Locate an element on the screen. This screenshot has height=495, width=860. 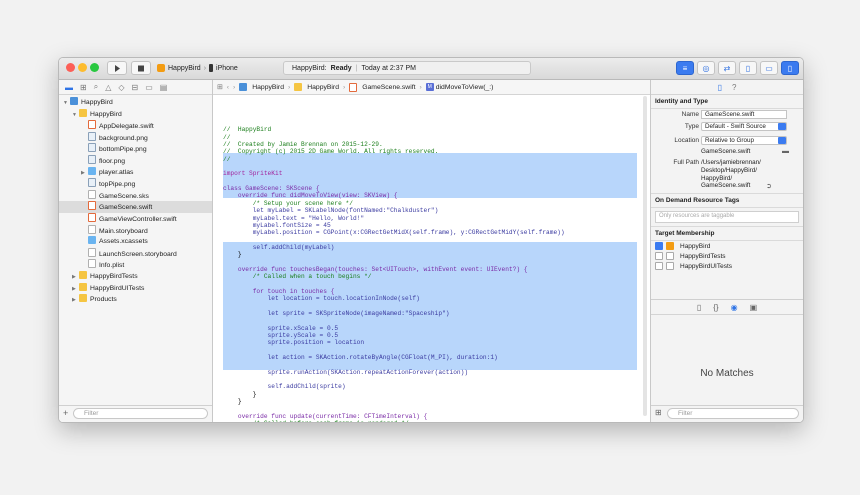
file-tree-item: topPipe.png is located at coordinates (135, 184).